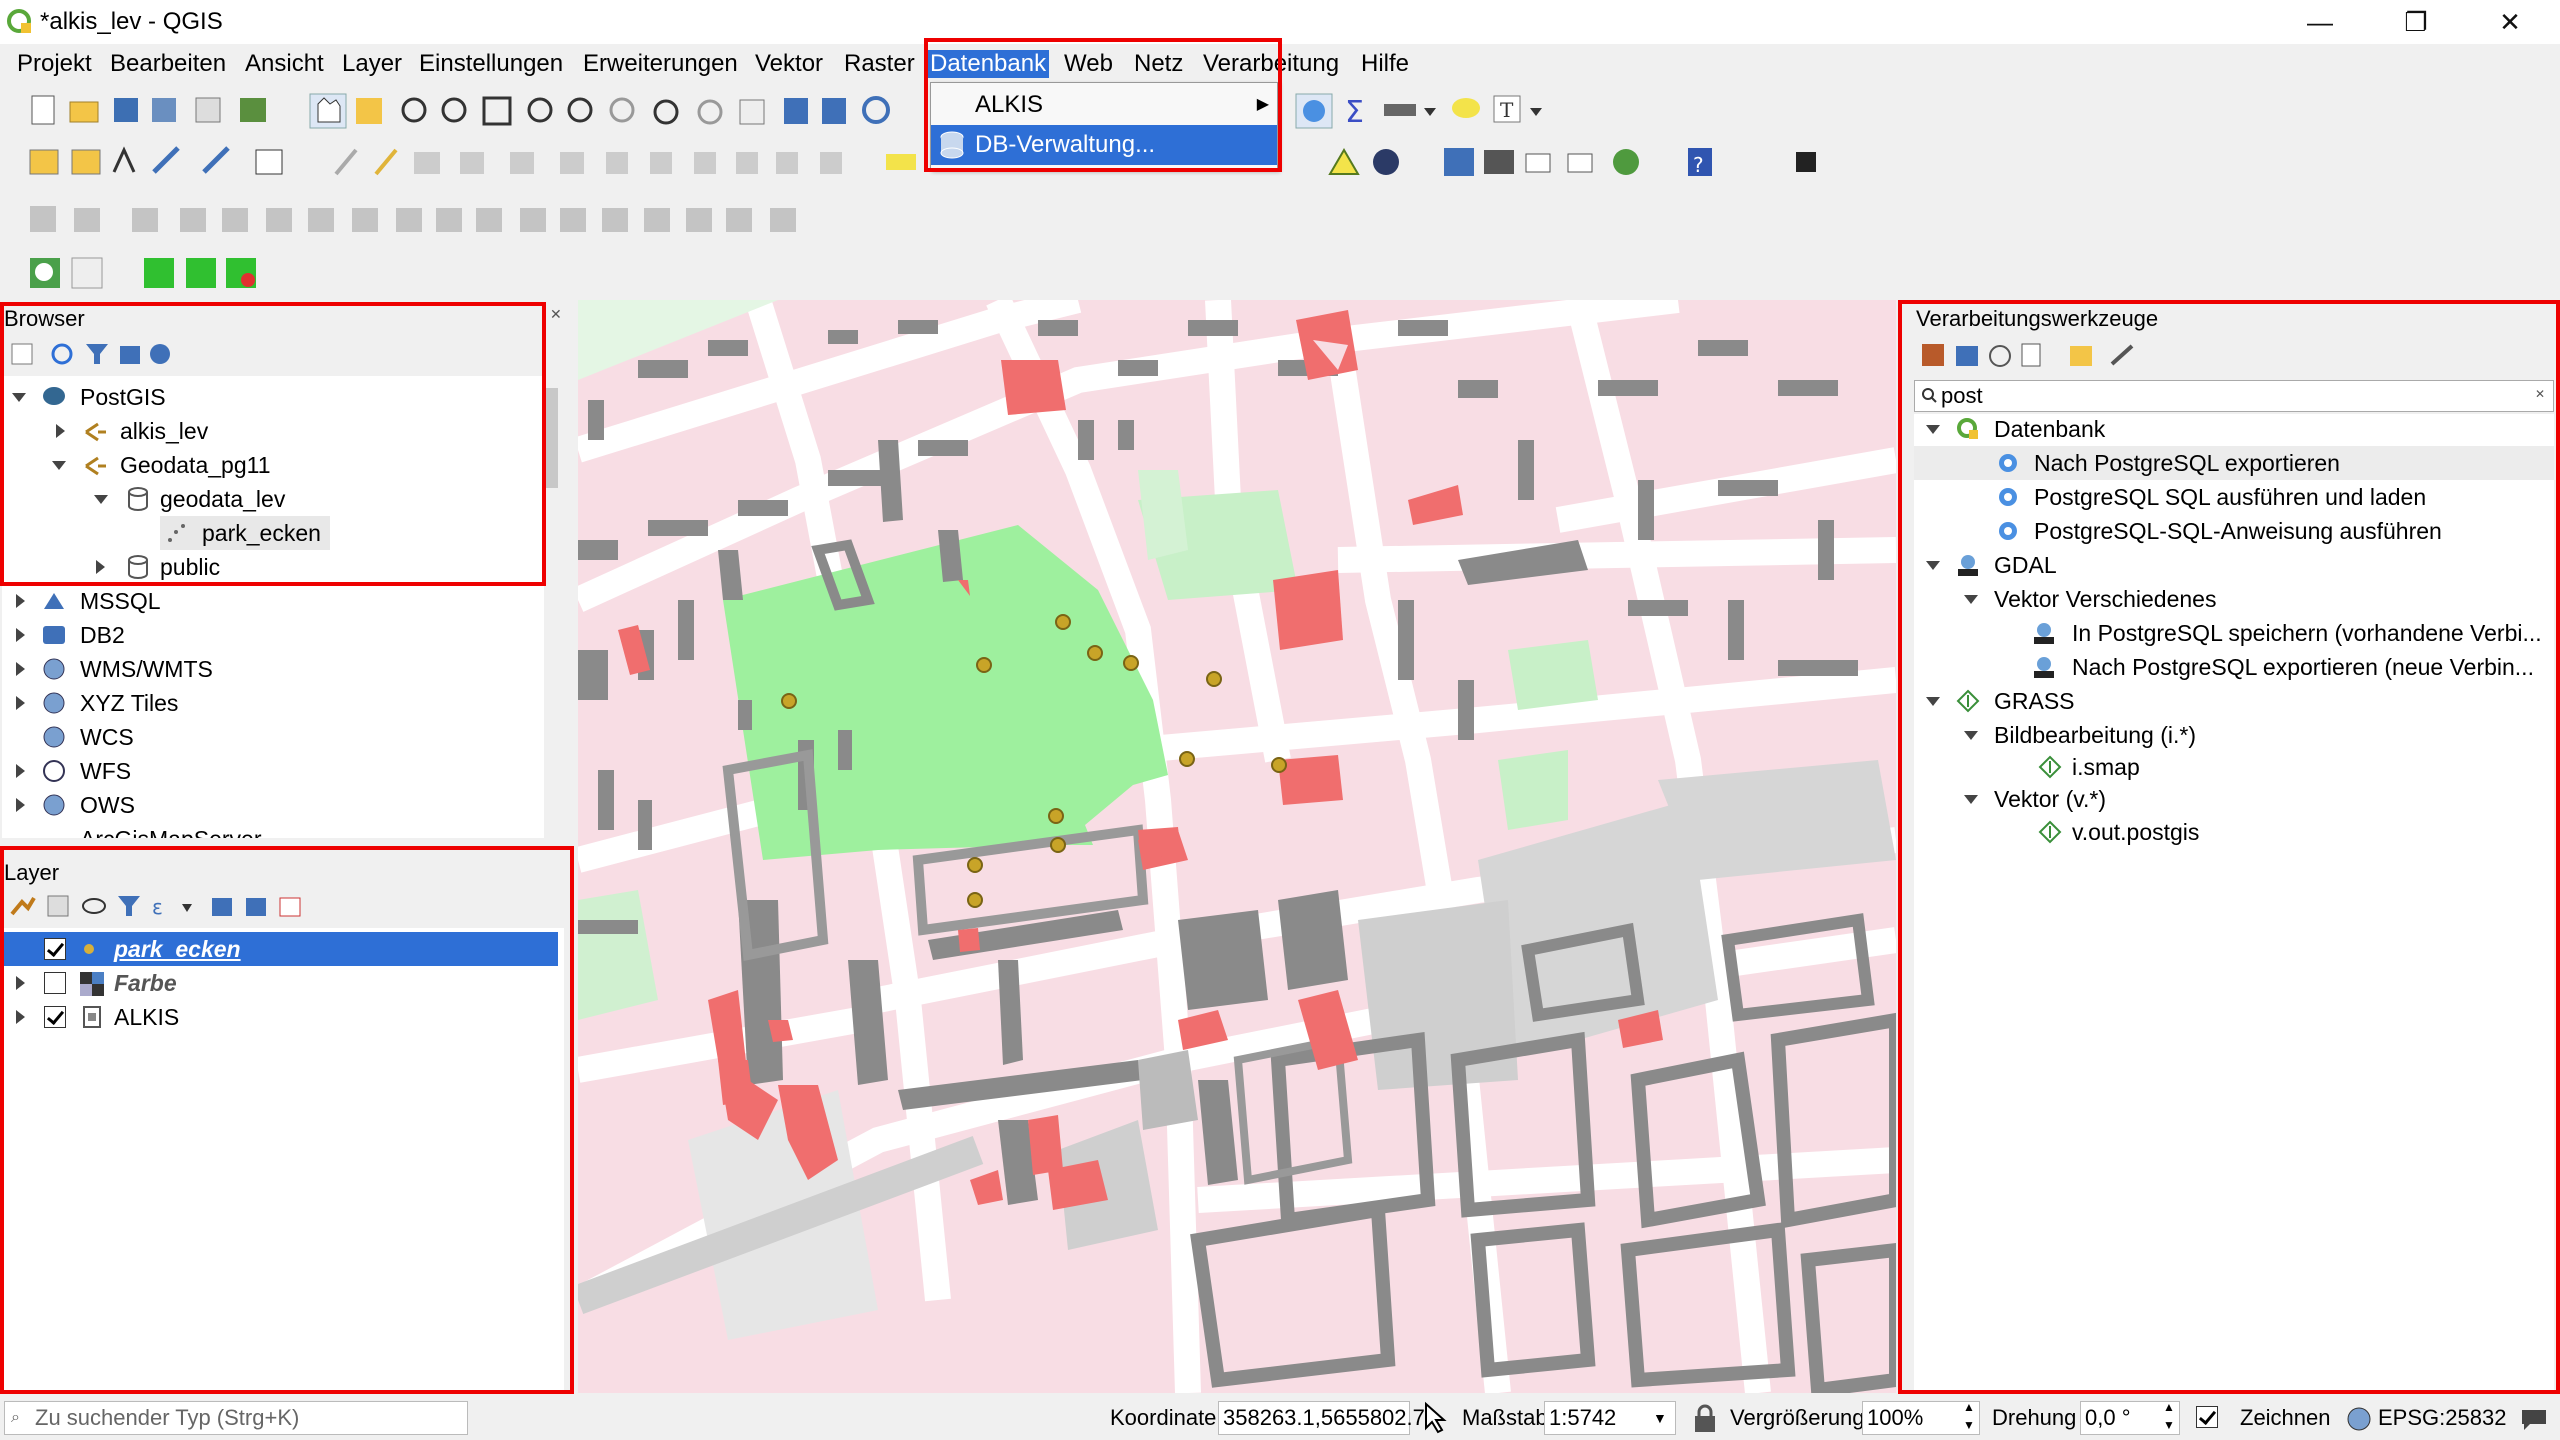 This screenshot has height=1440, width=2560. Describe the element at coordinates (2534, 1419) in the screenshot. I see `messages-icon` at that location.